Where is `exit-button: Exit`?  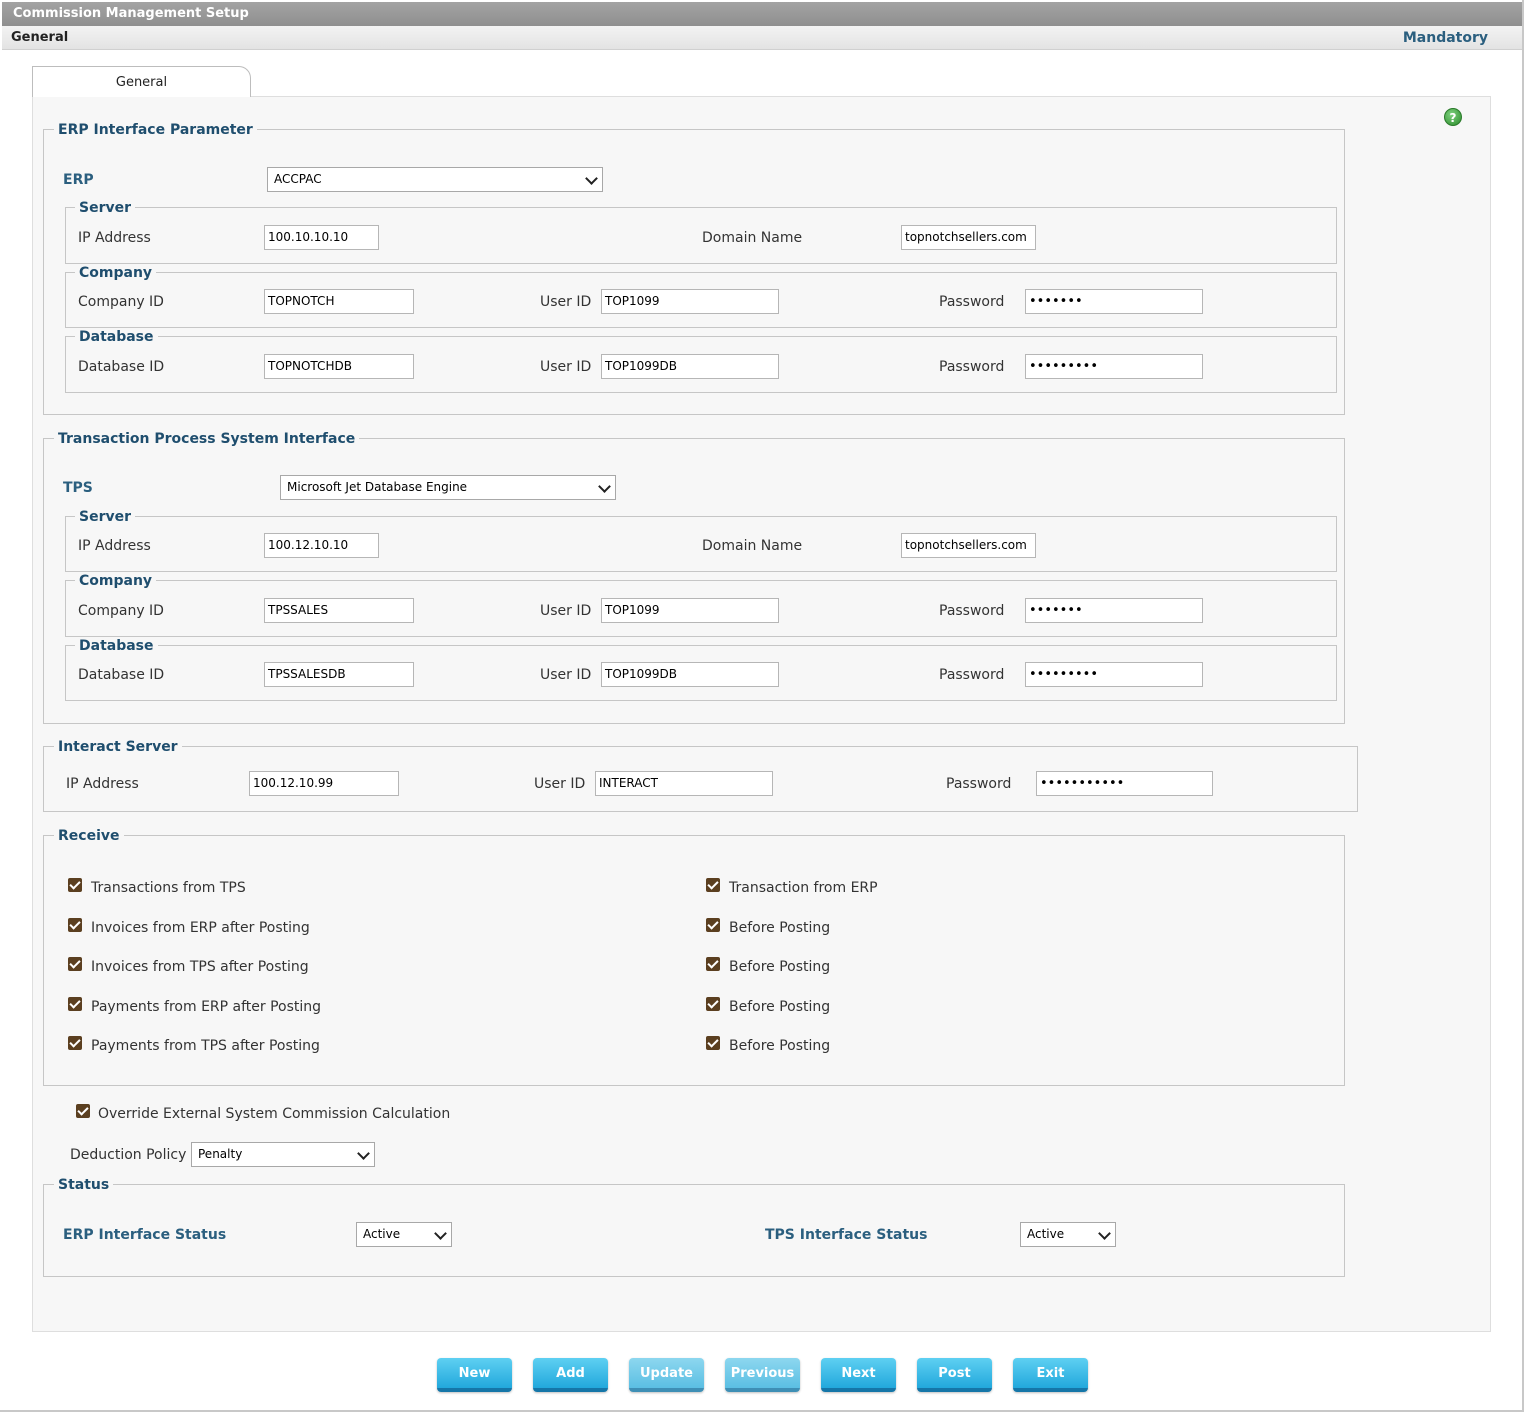 exit-button: Exit is located at coordinates (1050, 1375).